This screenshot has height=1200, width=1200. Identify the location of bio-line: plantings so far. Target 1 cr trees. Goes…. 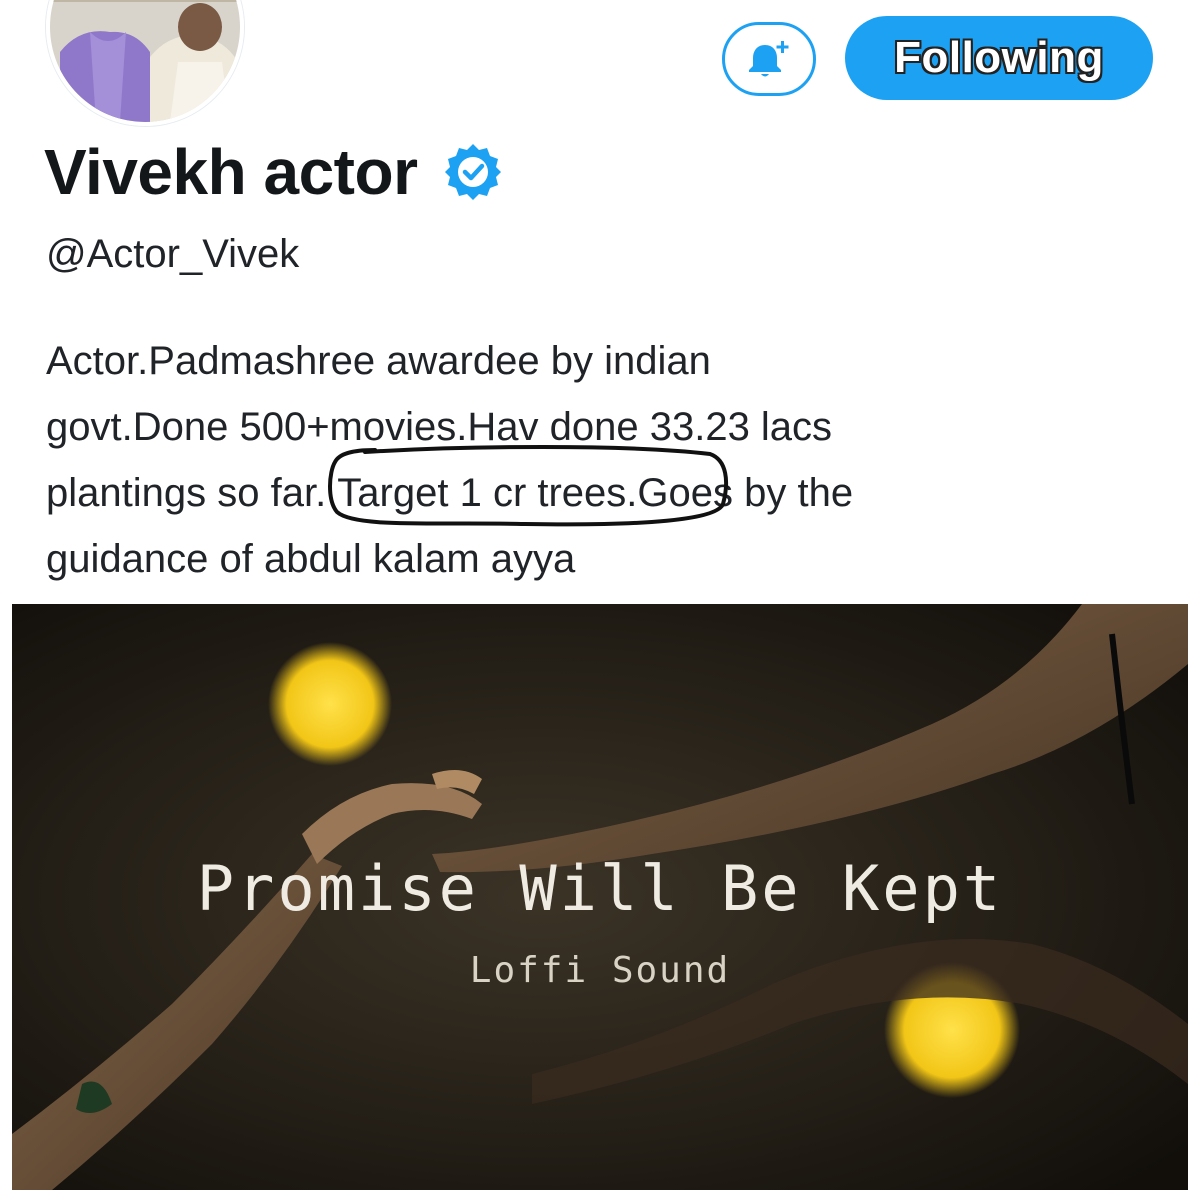
(606, 486).